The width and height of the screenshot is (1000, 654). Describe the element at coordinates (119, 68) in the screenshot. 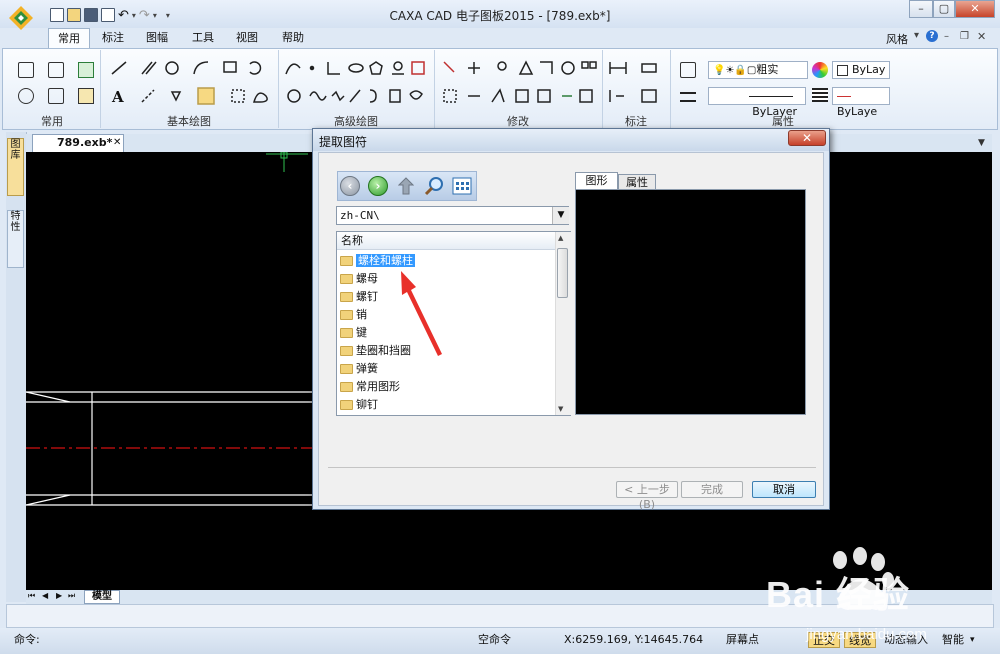

I see `line-icon` at that location.